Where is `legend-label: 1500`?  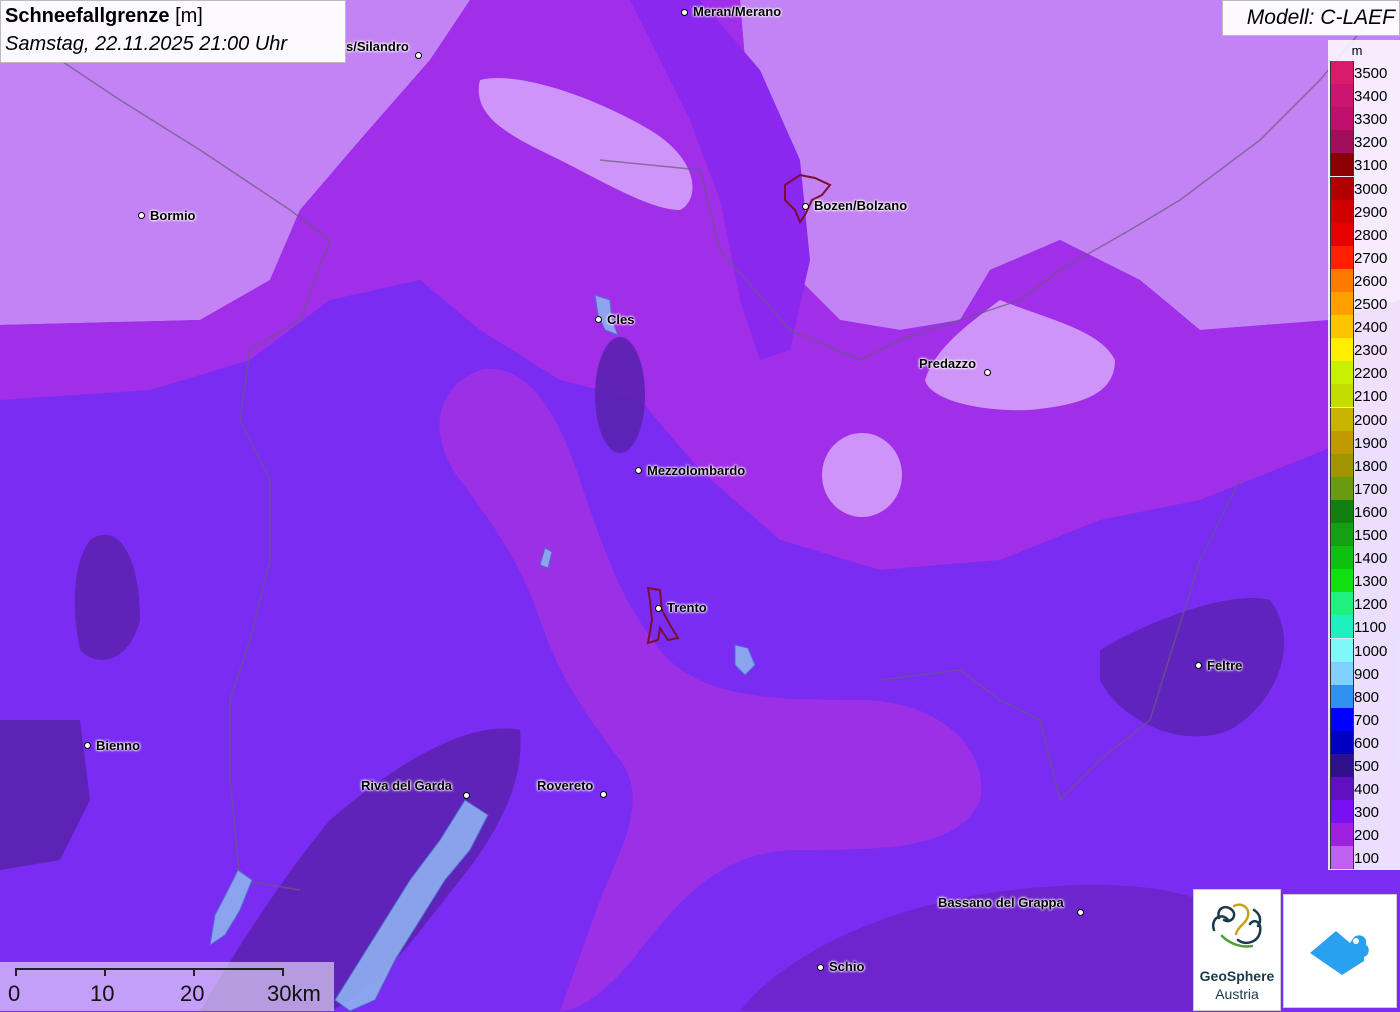 legend-label: 1500 is located at coordinates (1371, 535).